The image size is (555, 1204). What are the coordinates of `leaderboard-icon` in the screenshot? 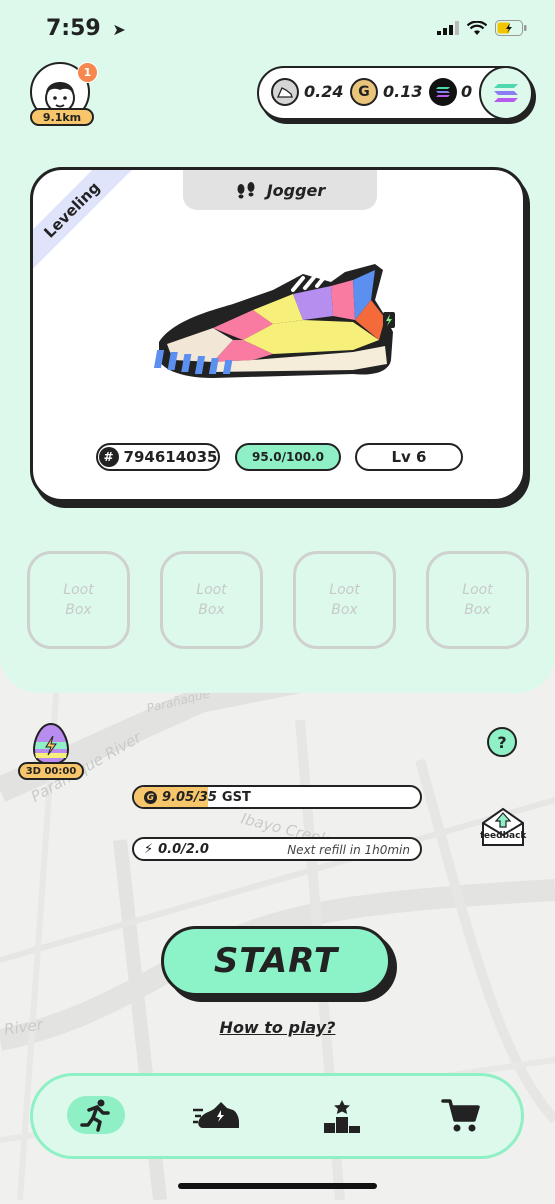 It's located at (342, 1116).